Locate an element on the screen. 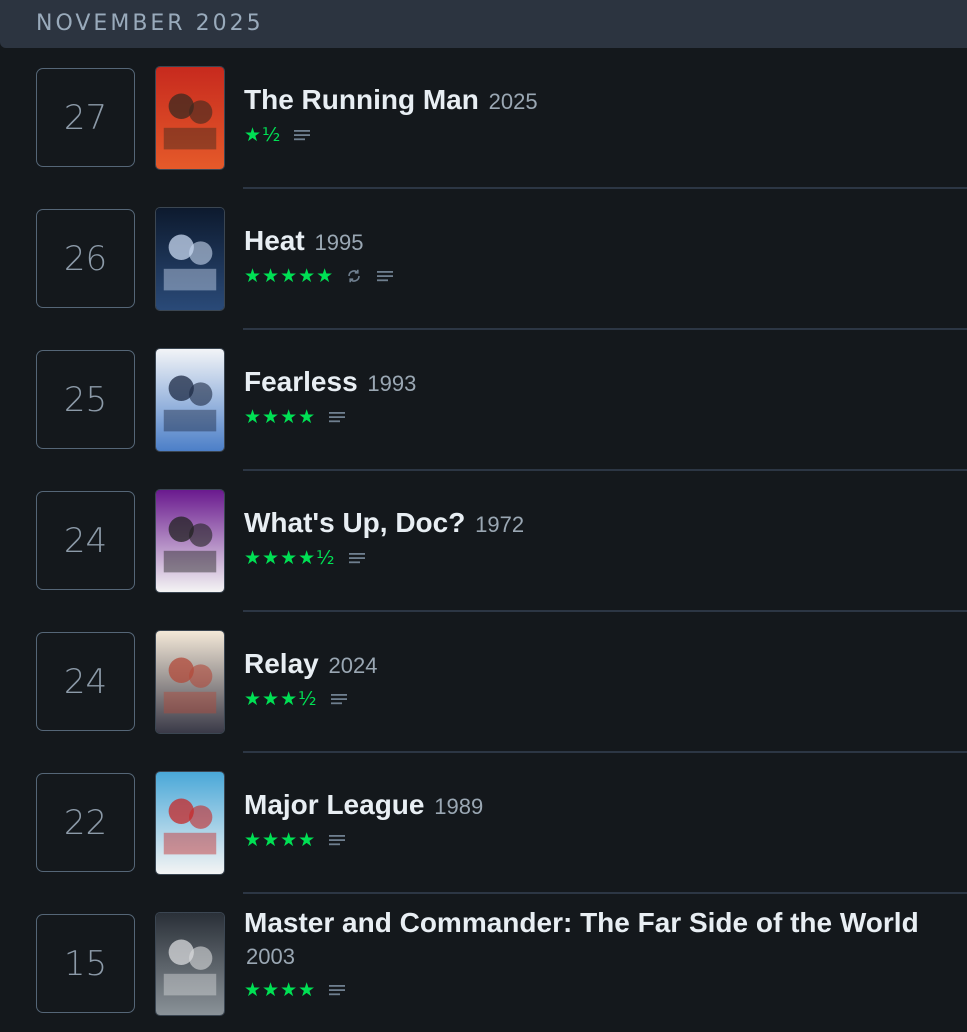 The image size is (967, 1032). diary-entry: 24 What's Up, Doc? 1972 ★★★★½ is located at coordinates (483, 541).